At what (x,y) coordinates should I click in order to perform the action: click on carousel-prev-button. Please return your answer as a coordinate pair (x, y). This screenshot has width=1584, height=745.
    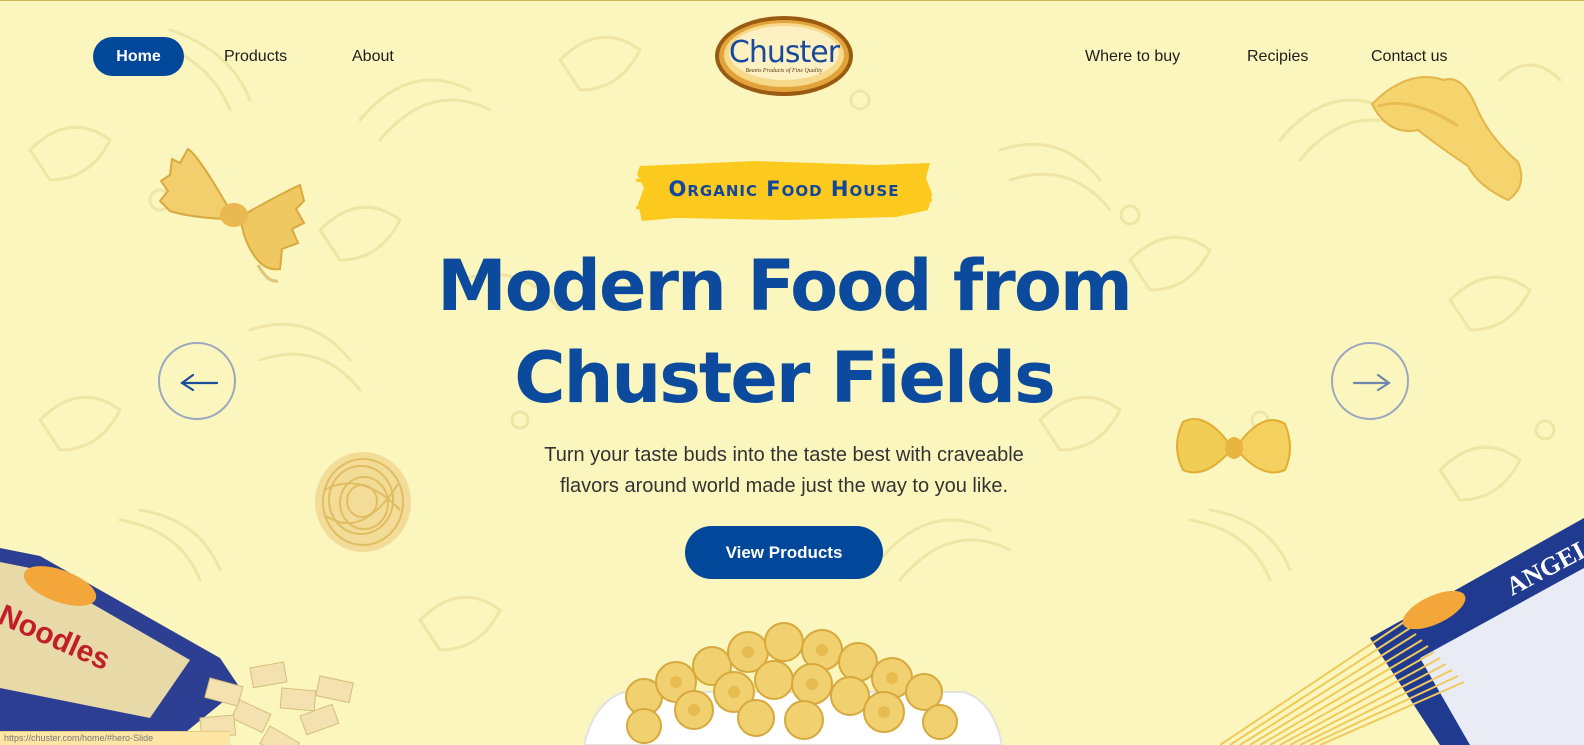
    Looking at the image, I should click on (197, 381).